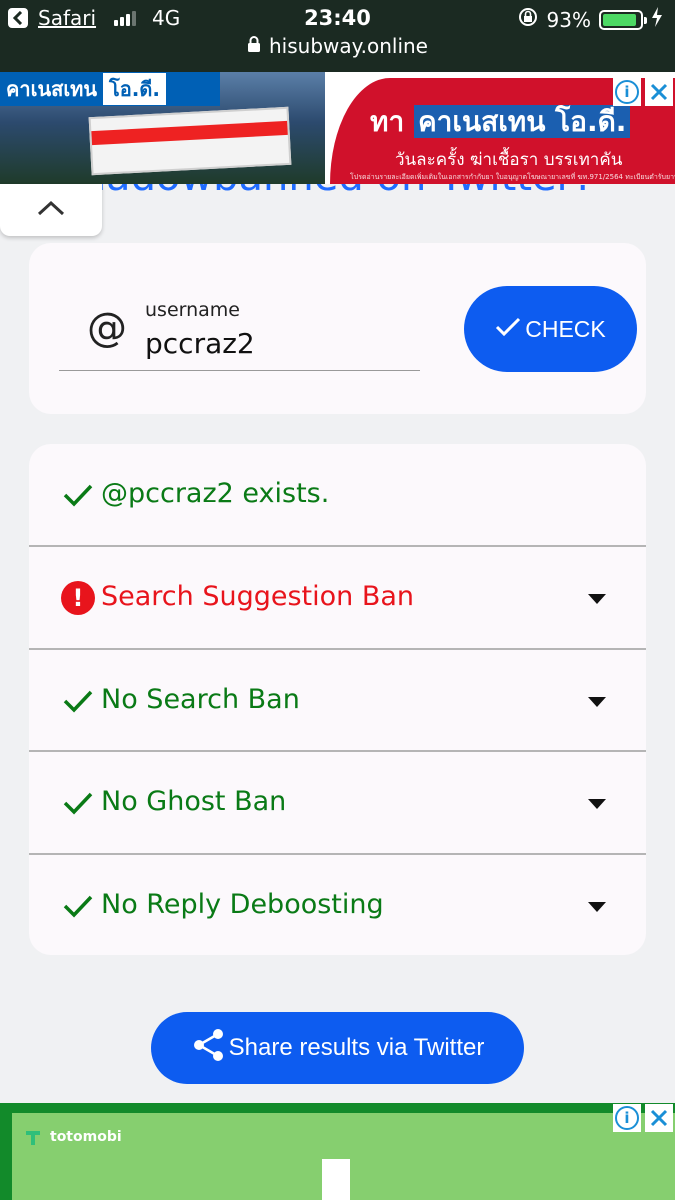 The width and height of the screenshot is (675, 1200). What do you see at coordinates (258, 596) in the screenshot?
I see `result-text: Search Suggestion Ban` at bounding box center [258, 596].